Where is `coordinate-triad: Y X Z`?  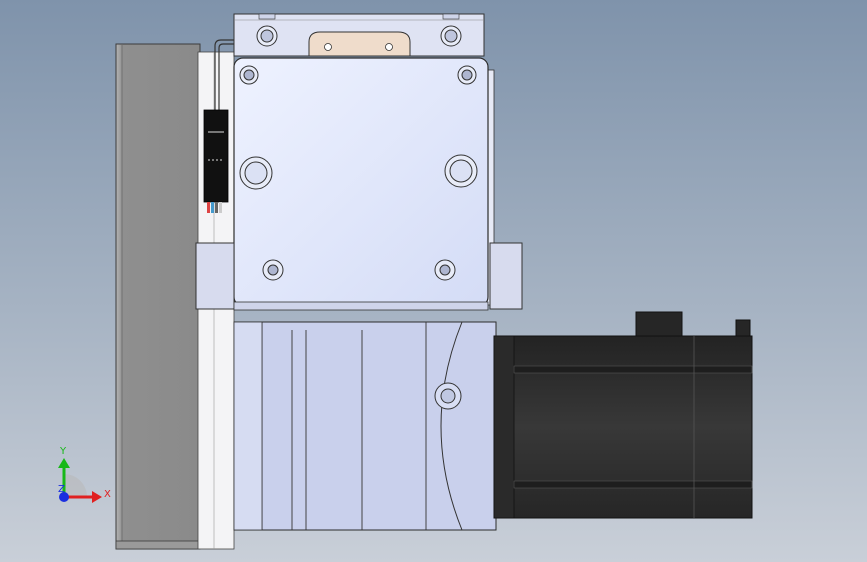 coordinate-triad: Y X Z is located at coordinates (84, 474).